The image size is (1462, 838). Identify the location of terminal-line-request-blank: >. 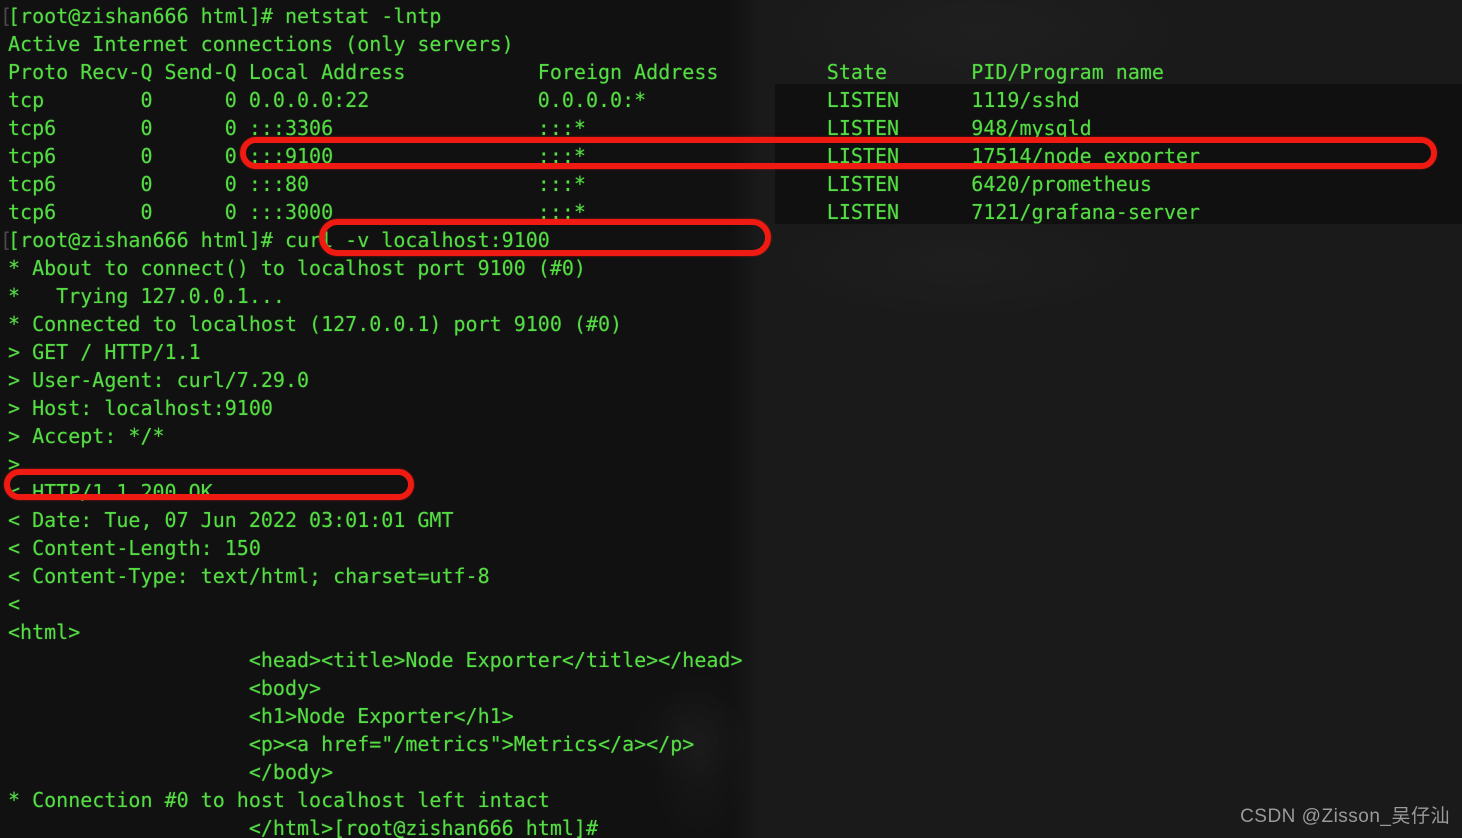
(14, 464).